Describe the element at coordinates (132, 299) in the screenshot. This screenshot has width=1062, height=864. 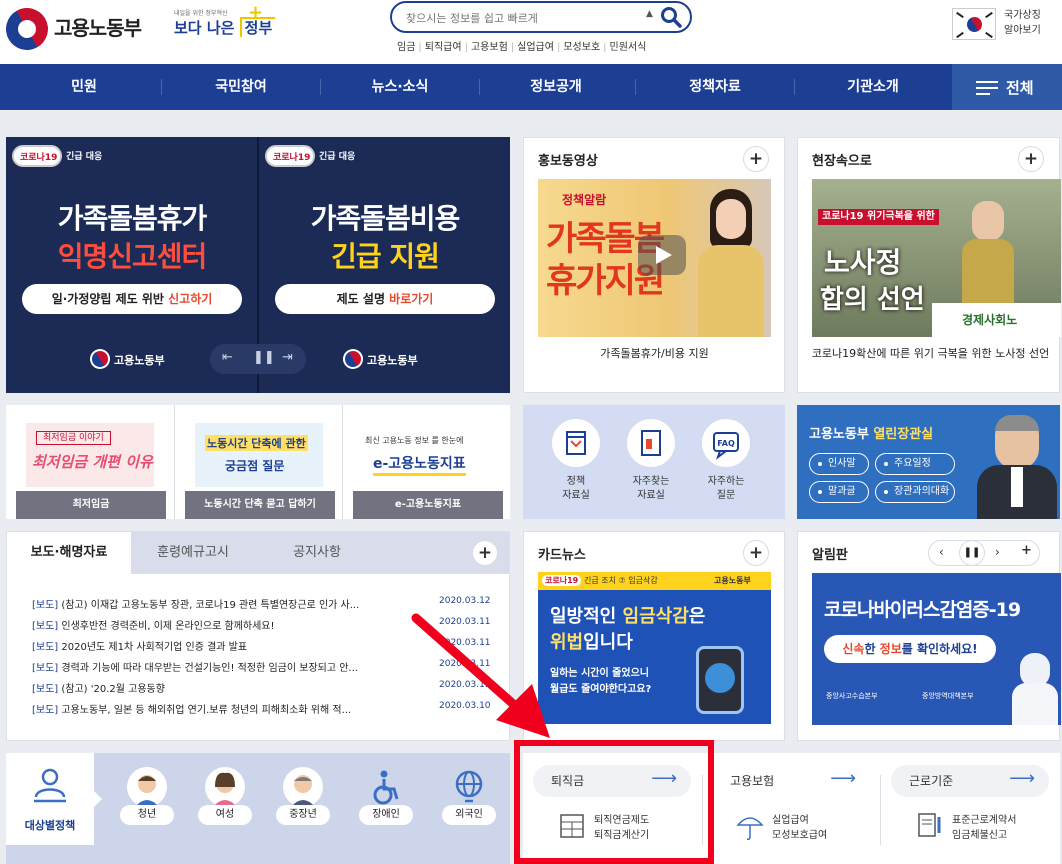
I see `report-button: 일·가정양립 제도 위반 신고하기` at that location.